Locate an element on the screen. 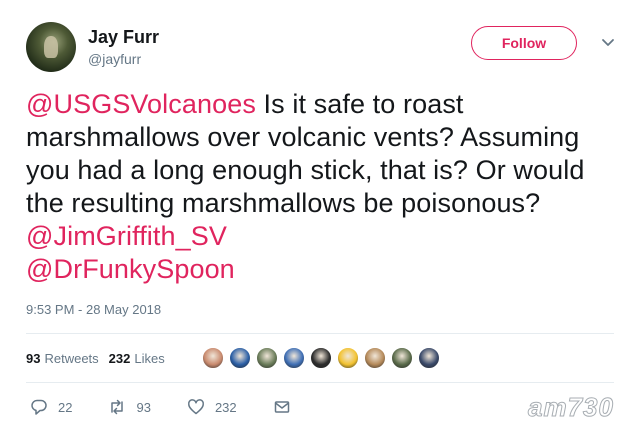  direct-message-button is located at coordinates (287, 407).